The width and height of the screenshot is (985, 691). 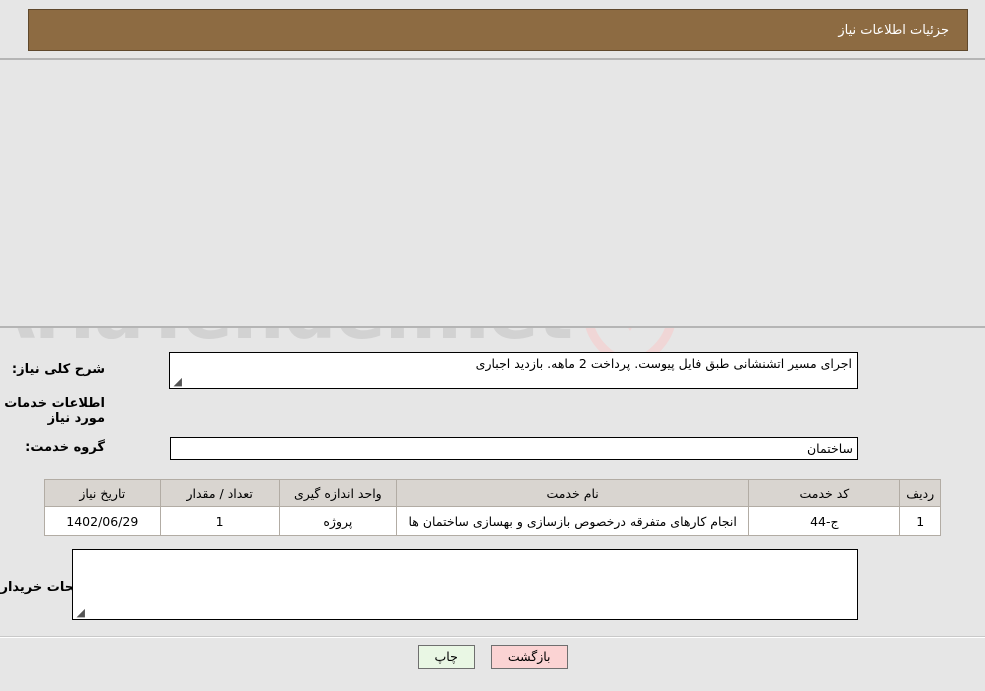 I want to click on description-label: شرح کلی نیاز:, so click(x=58, y=369).